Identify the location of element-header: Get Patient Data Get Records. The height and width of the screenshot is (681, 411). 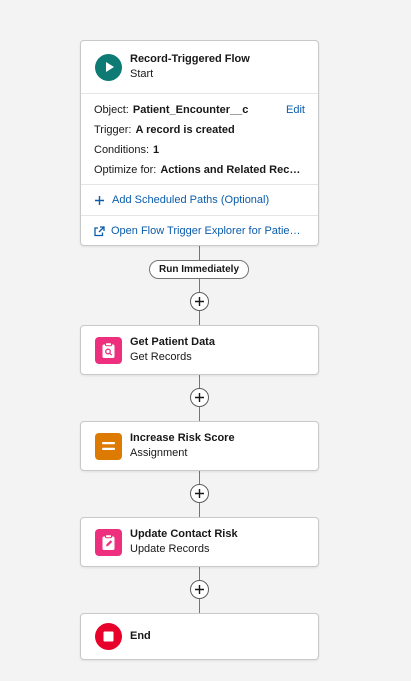
(199, 350).